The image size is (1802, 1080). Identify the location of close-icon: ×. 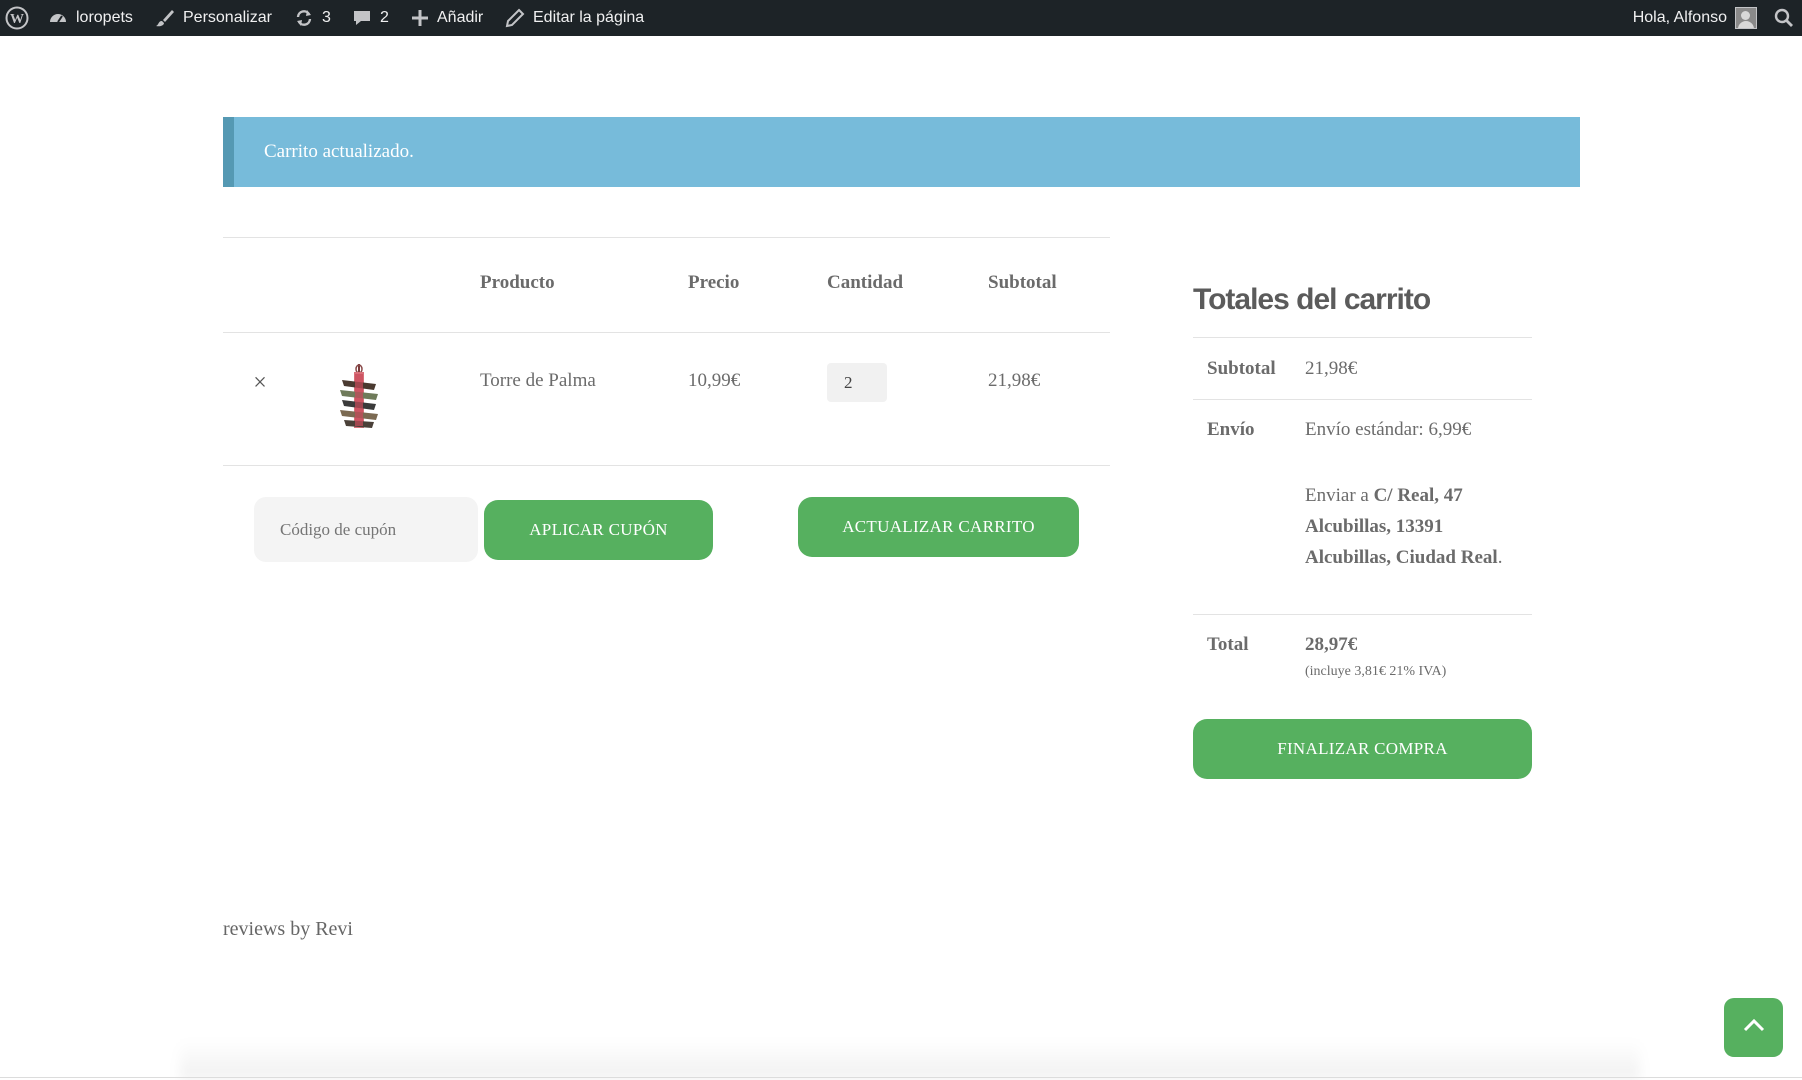
(260, 383).